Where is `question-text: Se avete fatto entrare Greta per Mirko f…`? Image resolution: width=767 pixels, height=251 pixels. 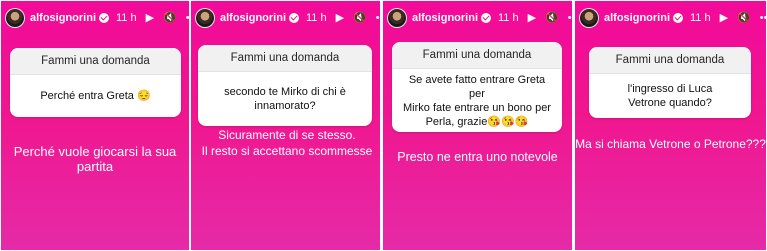
question-text: Se avete fatto entrare Greta per Mirko f… is located at coordinates (477, 100).